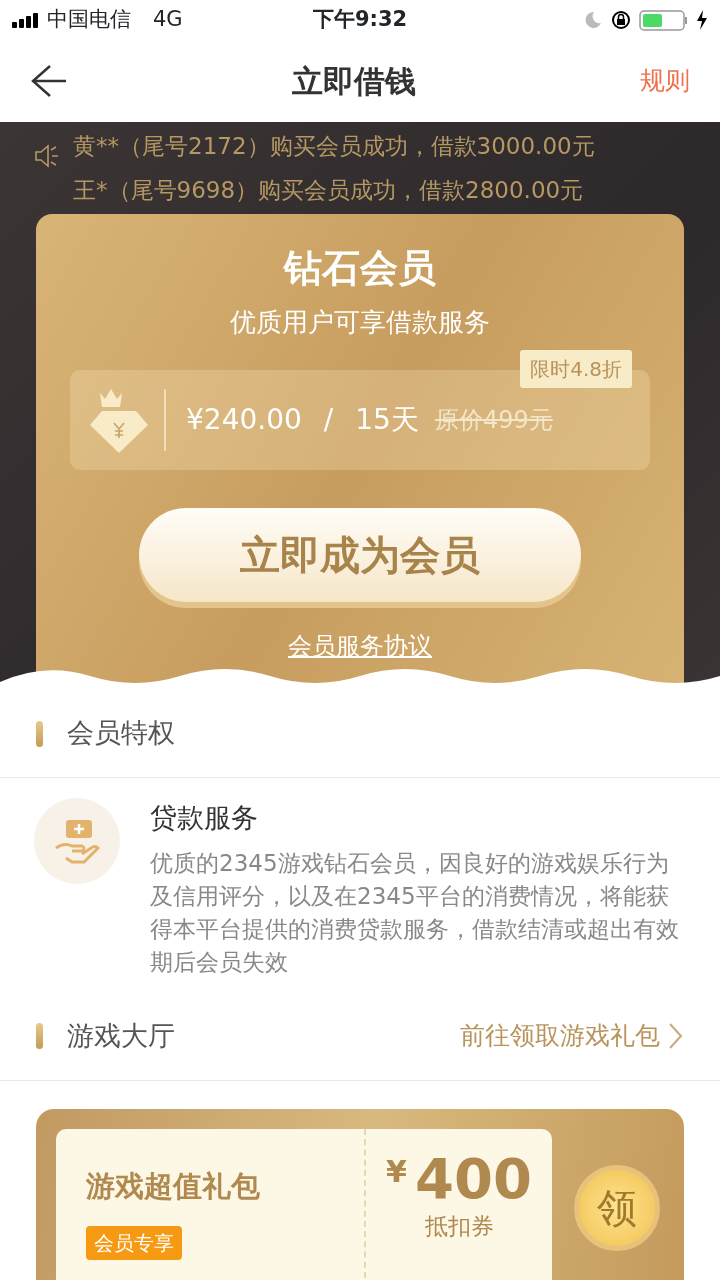  I want to click on speaker-icon, so click(46, 156).